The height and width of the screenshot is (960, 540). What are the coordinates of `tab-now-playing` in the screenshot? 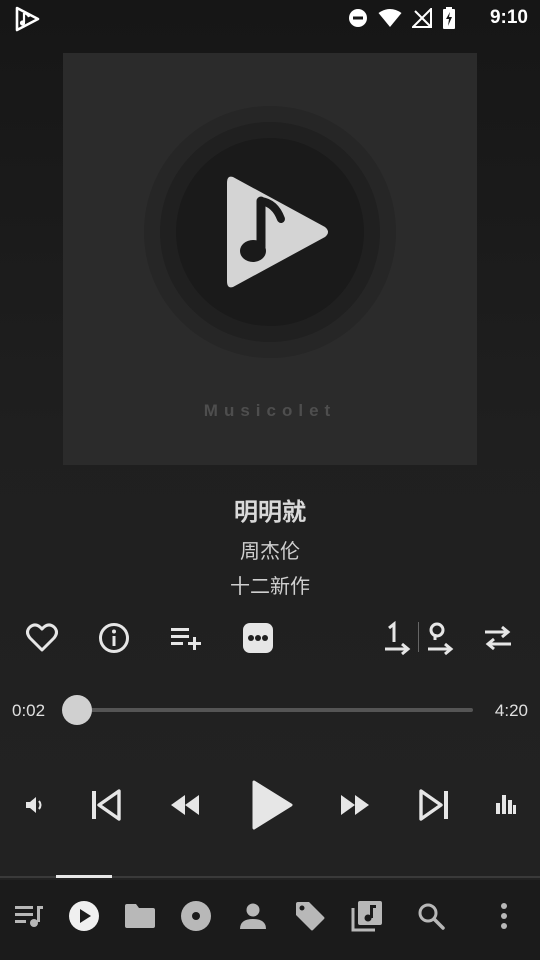 It's located at (84, 916).